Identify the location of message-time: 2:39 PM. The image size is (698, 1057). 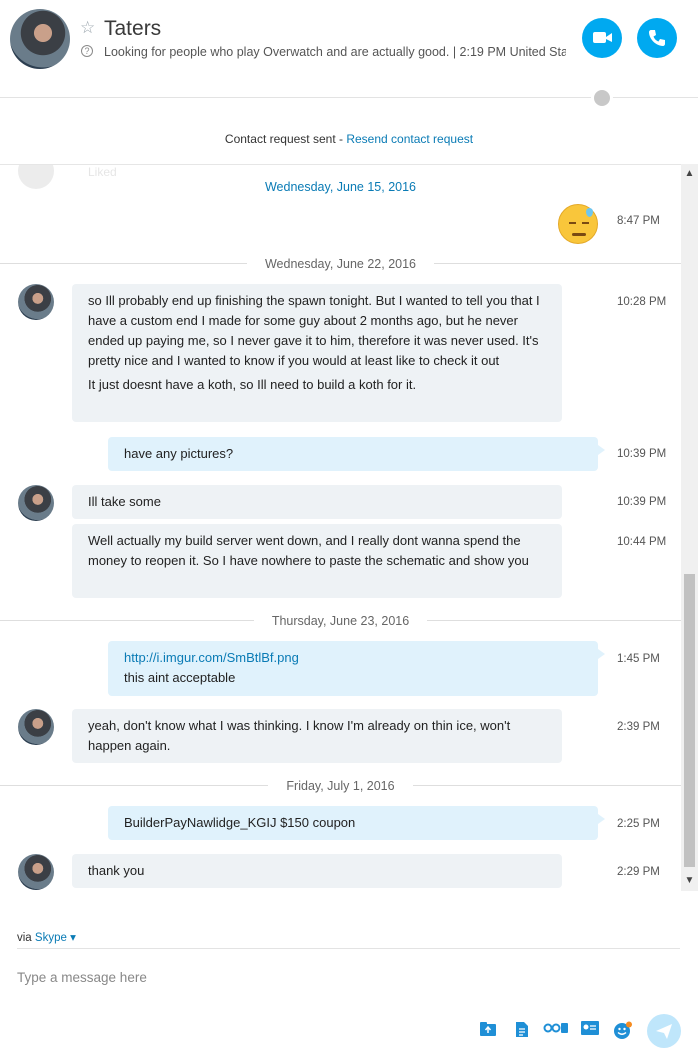
(638, 727).